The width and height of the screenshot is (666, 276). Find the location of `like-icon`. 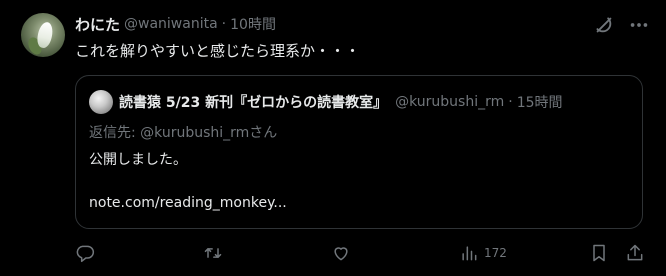

like-icon is located at coordinates (341, 253).